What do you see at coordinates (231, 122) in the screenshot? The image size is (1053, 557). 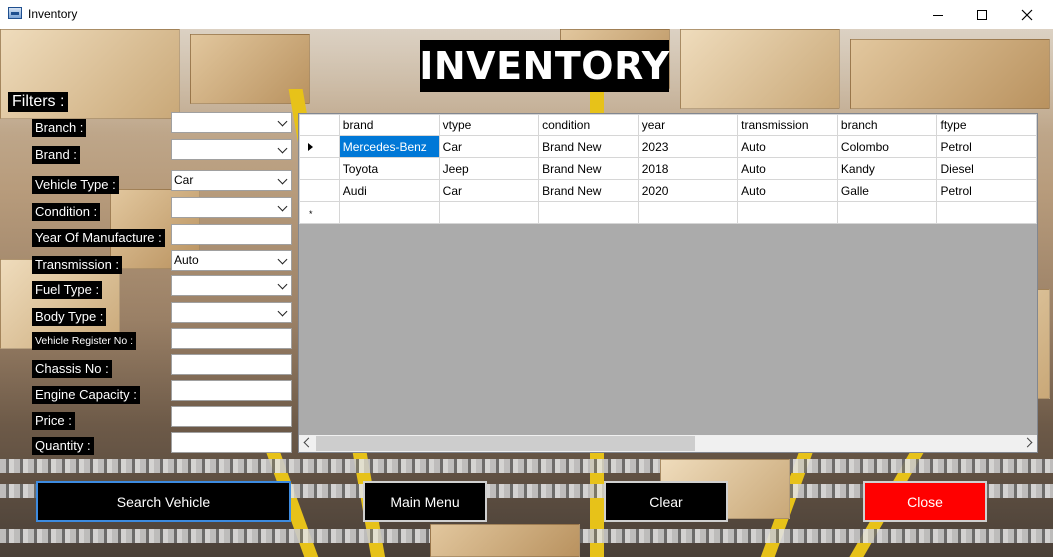 I see `branch-select` at bounding box center [231, 122].